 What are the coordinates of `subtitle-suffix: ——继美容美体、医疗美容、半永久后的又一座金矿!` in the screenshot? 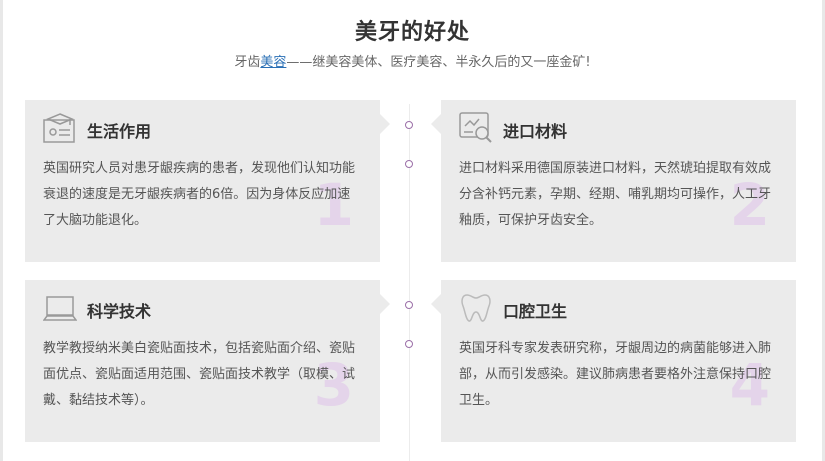 It's located at (438, 62).